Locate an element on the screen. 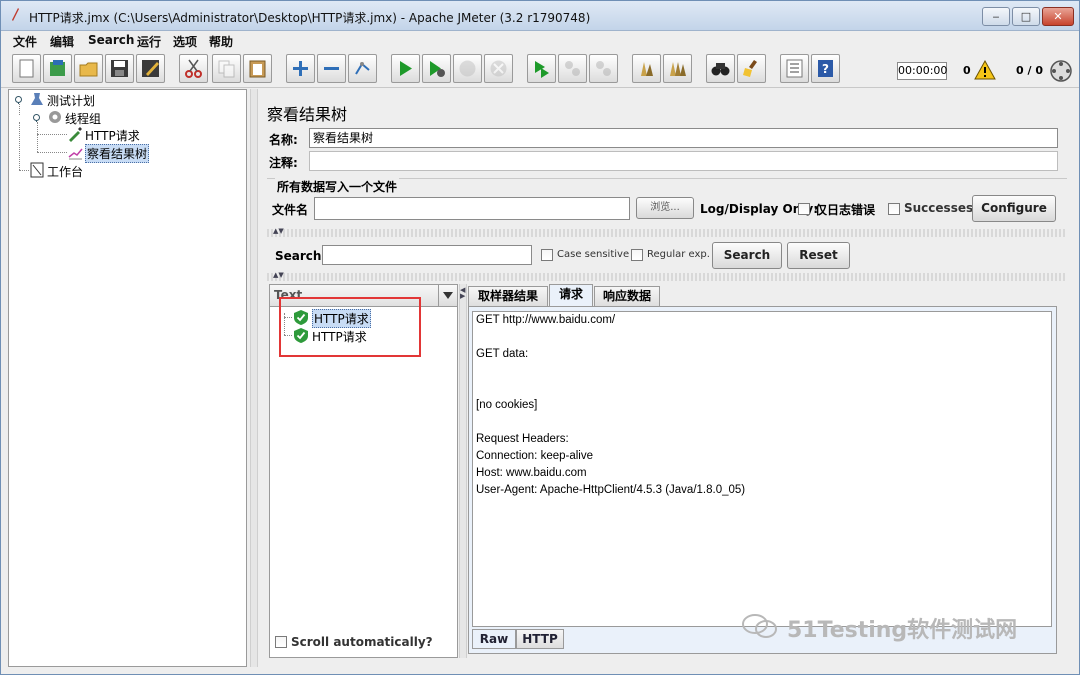 The image size is (1080, 675). templates-button is located at coordinates (57, 68).